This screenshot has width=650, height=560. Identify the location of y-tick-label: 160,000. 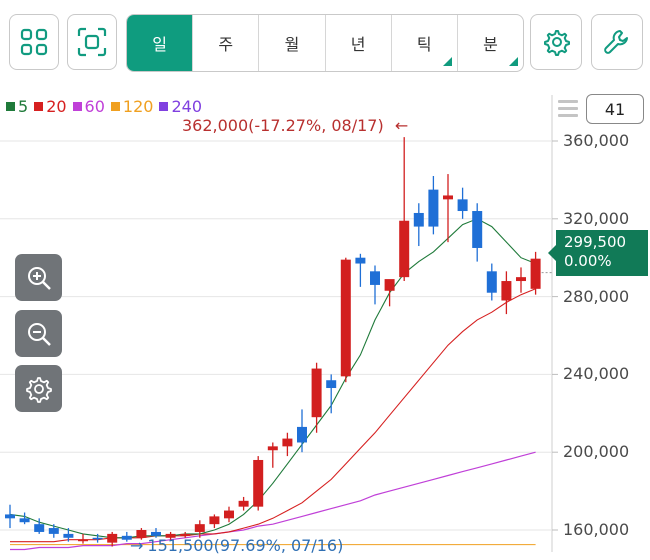
(596, 529).